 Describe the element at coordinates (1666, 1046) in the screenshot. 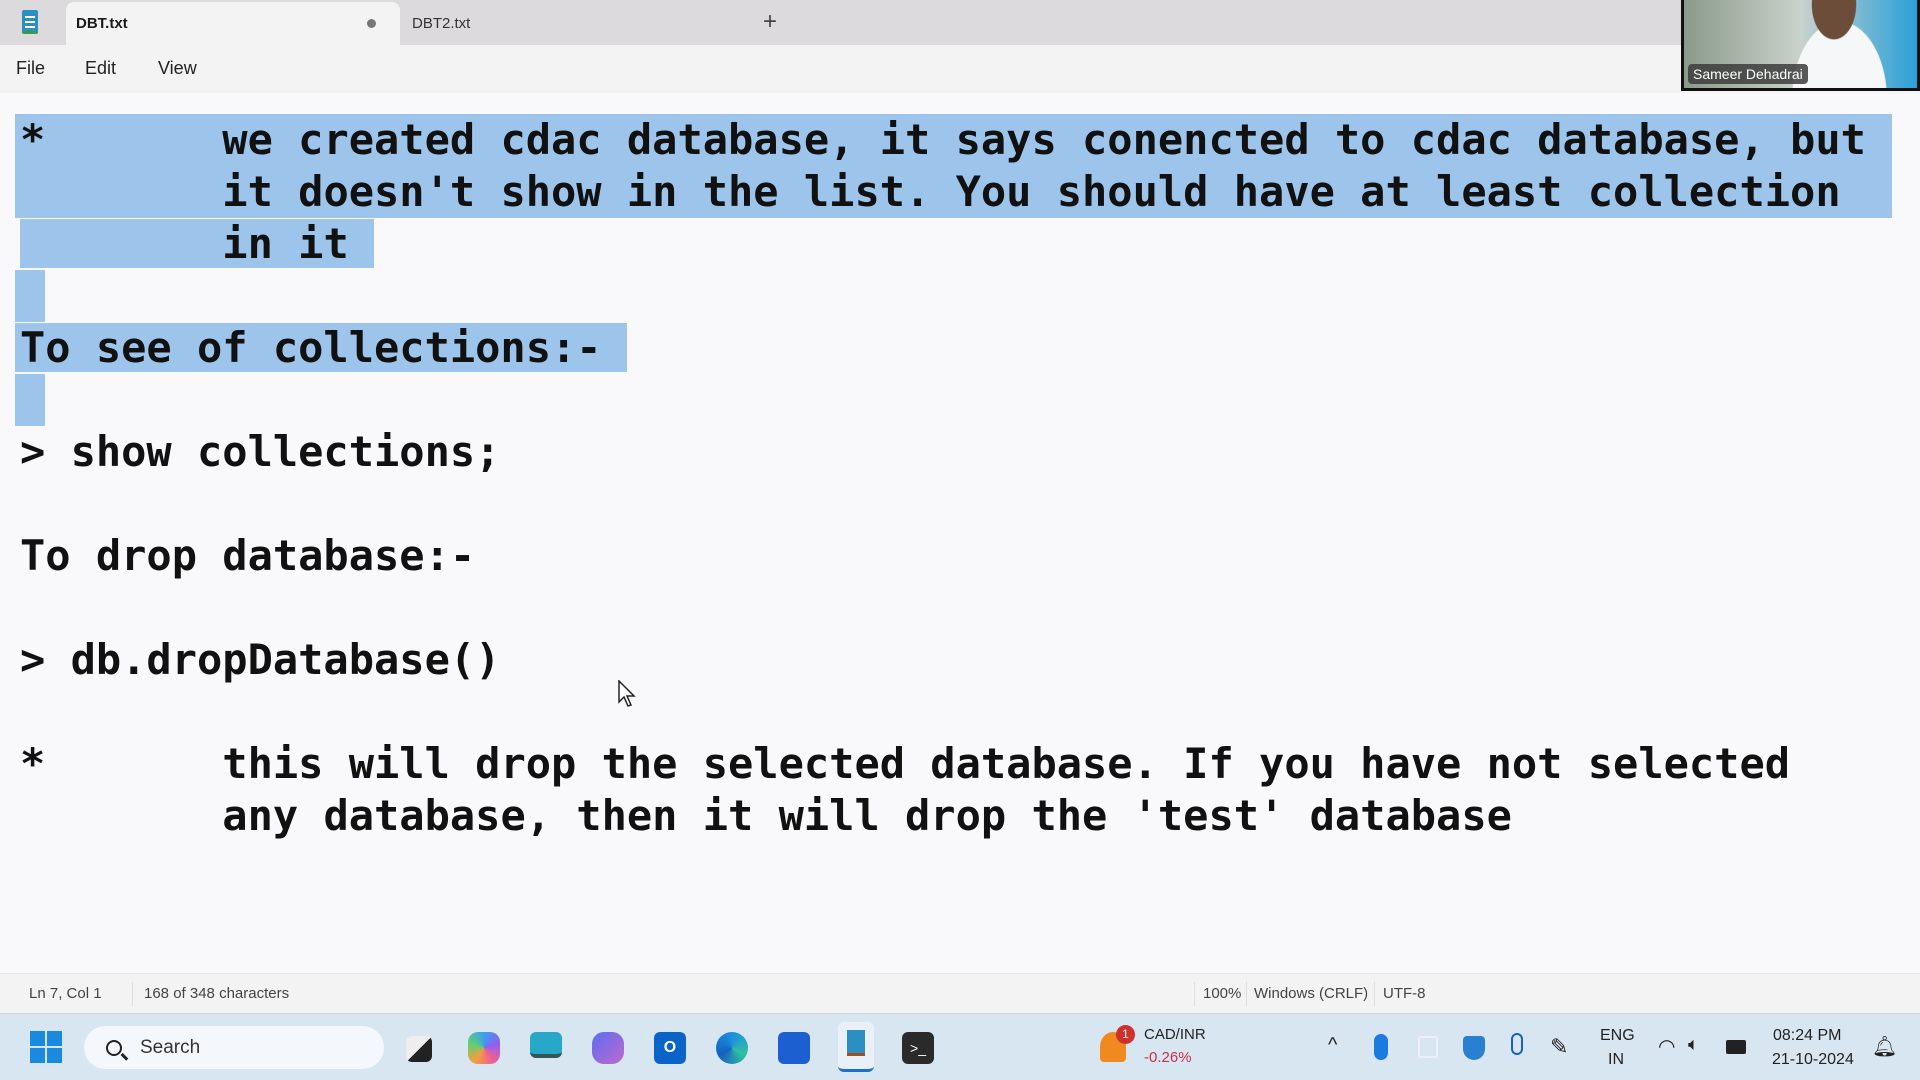

I see `wifi-icon: ◠` at that location.